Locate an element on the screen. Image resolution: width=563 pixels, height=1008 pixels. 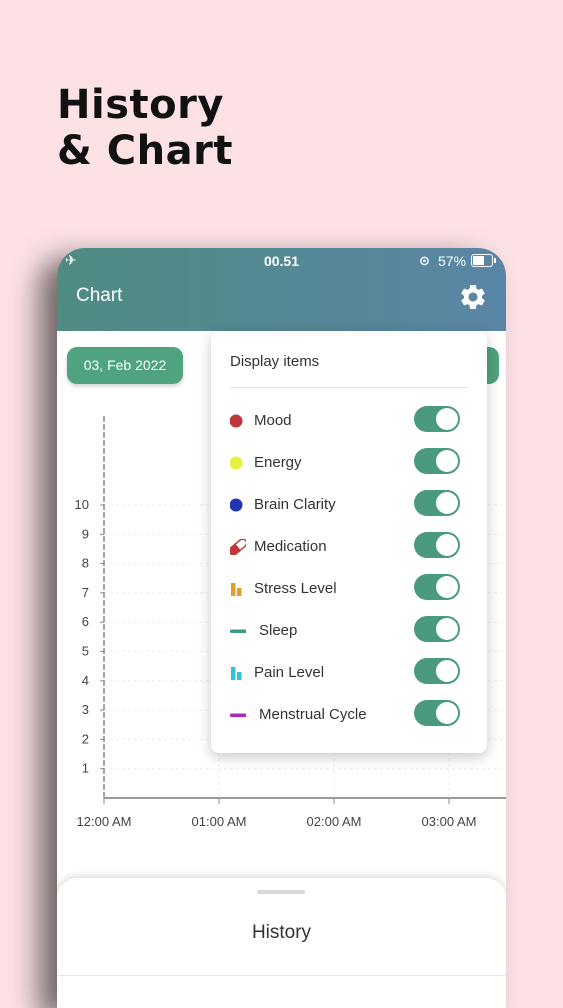
y-tick-label: 10 is located at coordinates (82, 504).